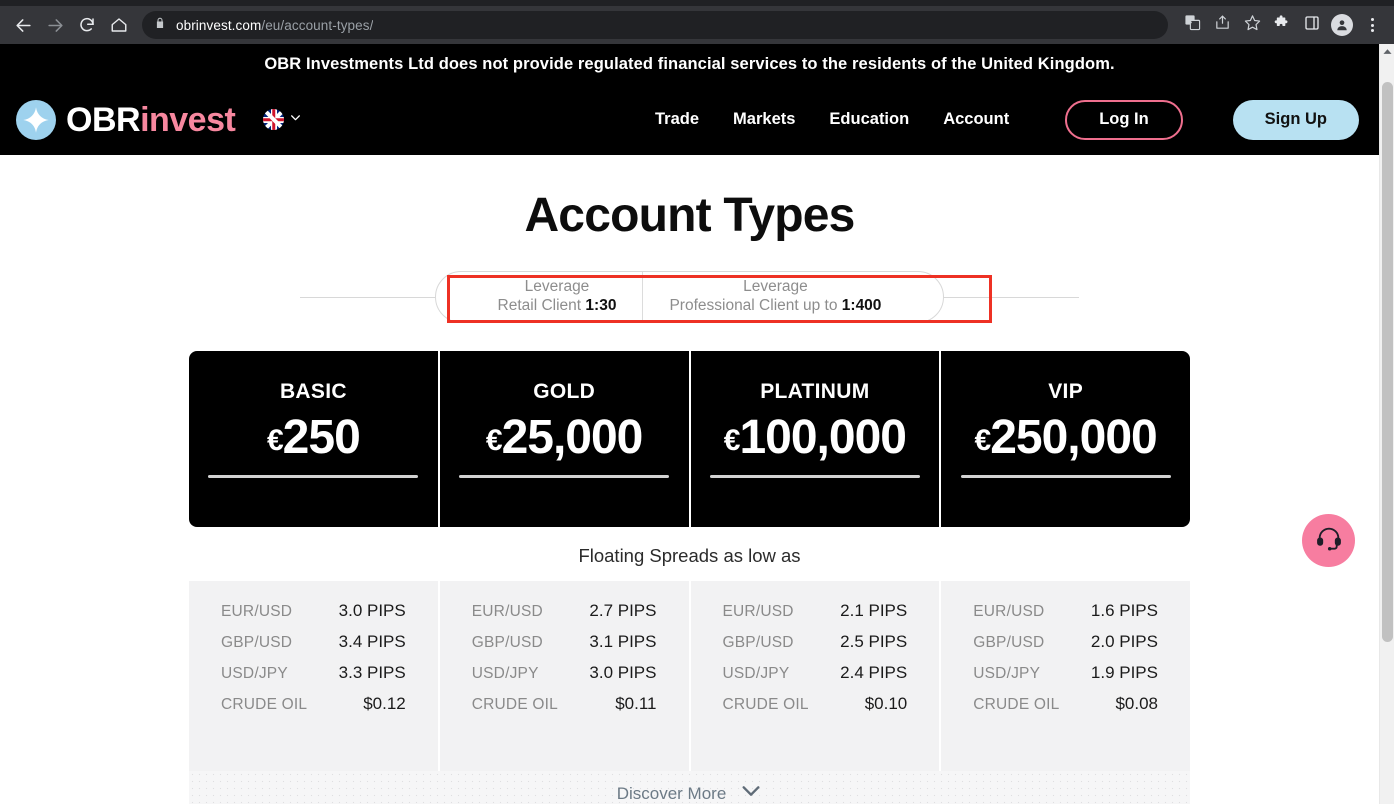  Describe the element at coordinates (564, 704) in the screenshot. I see `spread-row: CRUDE OIL $0.11` at that location.